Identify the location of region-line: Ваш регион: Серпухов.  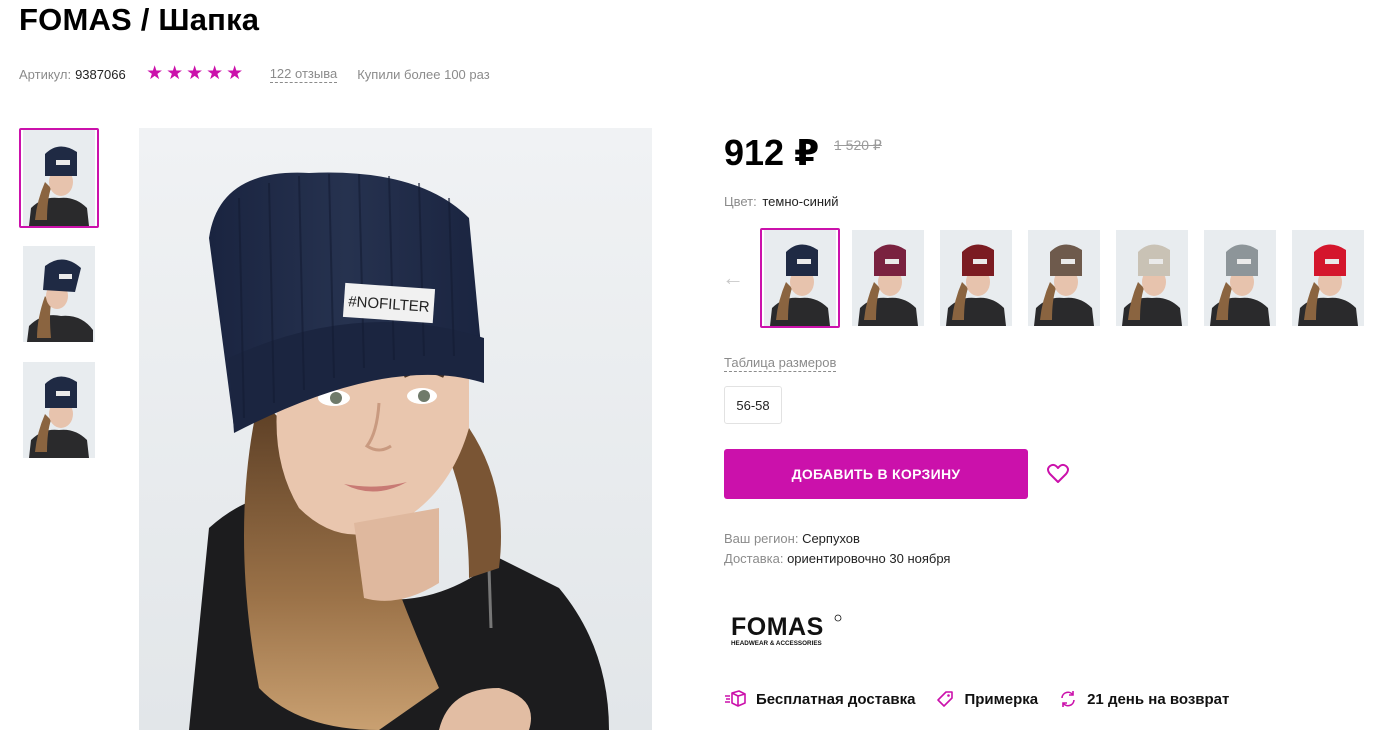
(837, 539).